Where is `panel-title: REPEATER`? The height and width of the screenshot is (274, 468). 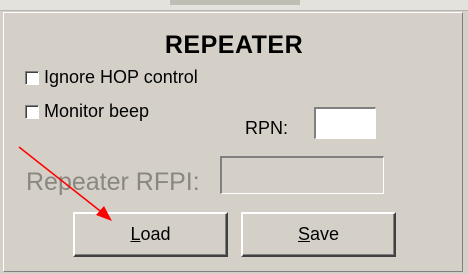 panel-title: REPEATER is located at coordinates (234, 45).